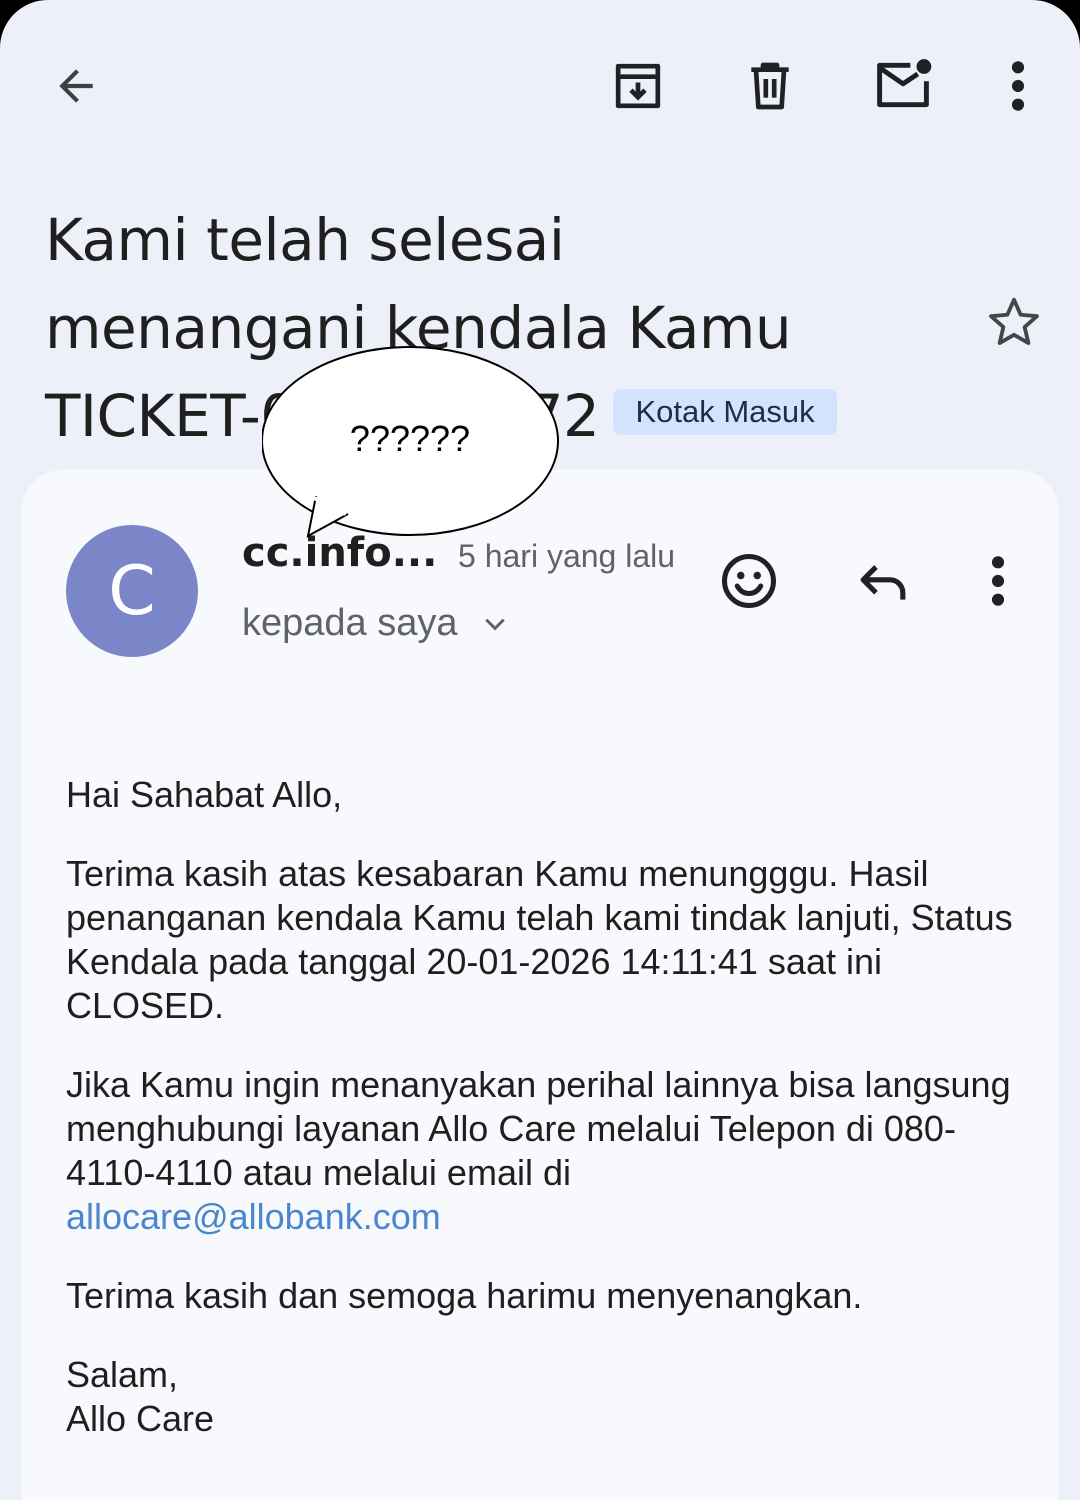  I want to click on archive-button, so click(638, 86).